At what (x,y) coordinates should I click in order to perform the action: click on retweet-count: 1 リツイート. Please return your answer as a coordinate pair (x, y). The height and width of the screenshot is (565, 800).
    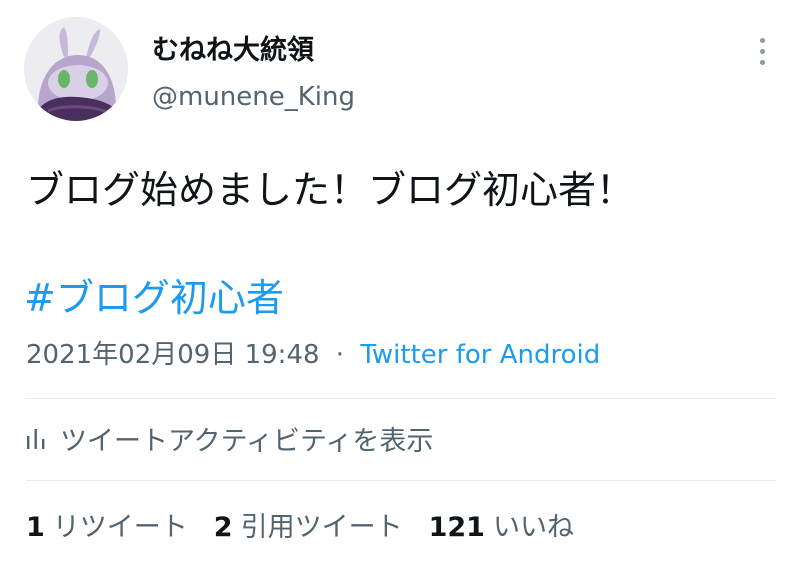
    Looking at the image, I should click on (107, 524).